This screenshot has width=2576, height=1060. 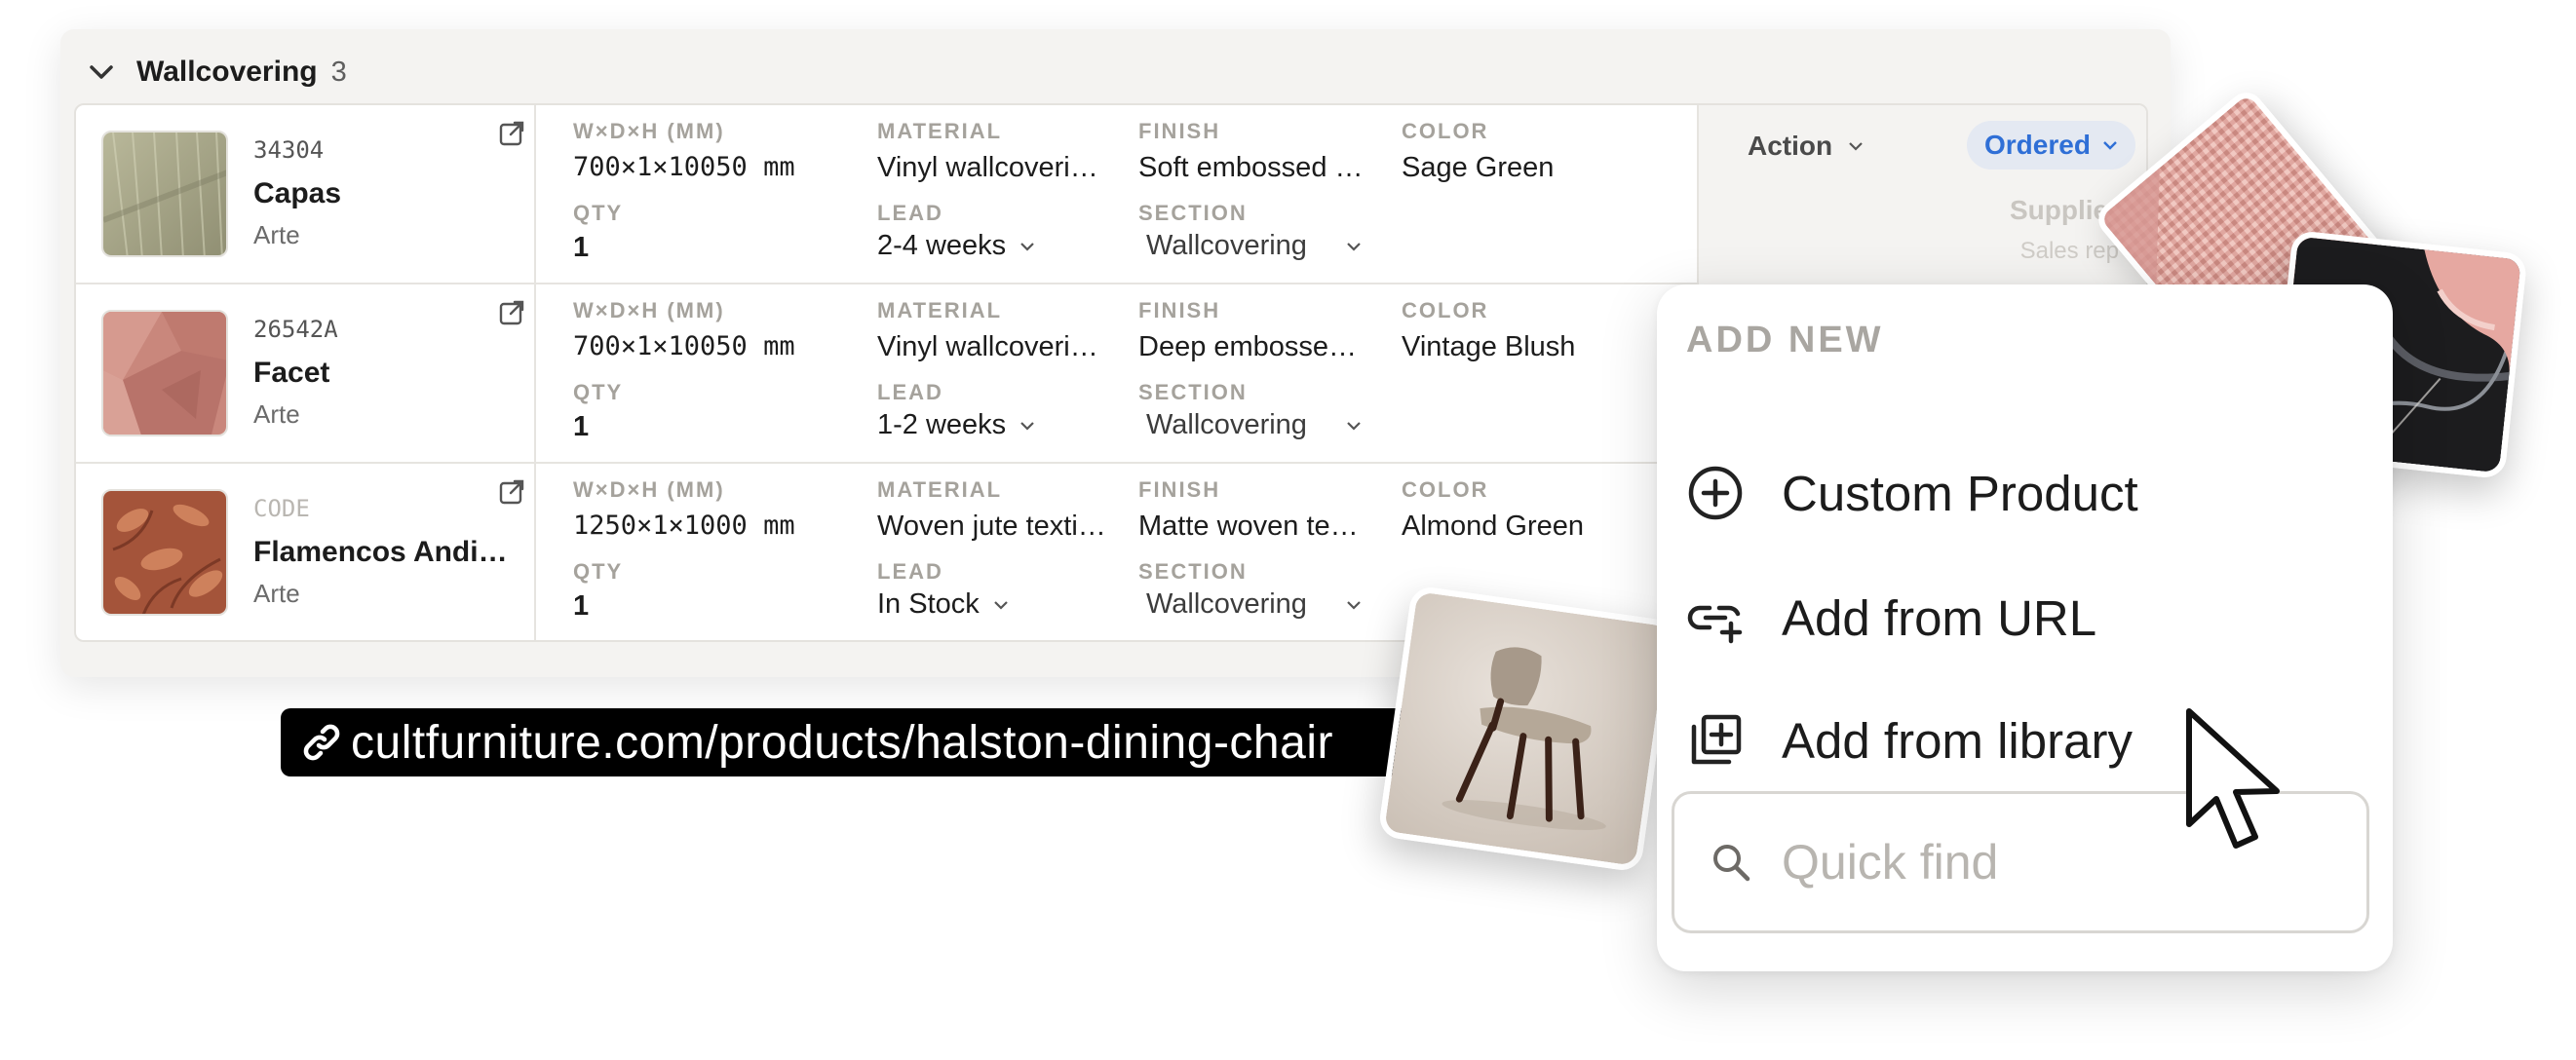 What do you see at coordinates (2037, 145) in the screenshot?
I see `ordered-label: Ordered` at bounding box center [2037, 145].